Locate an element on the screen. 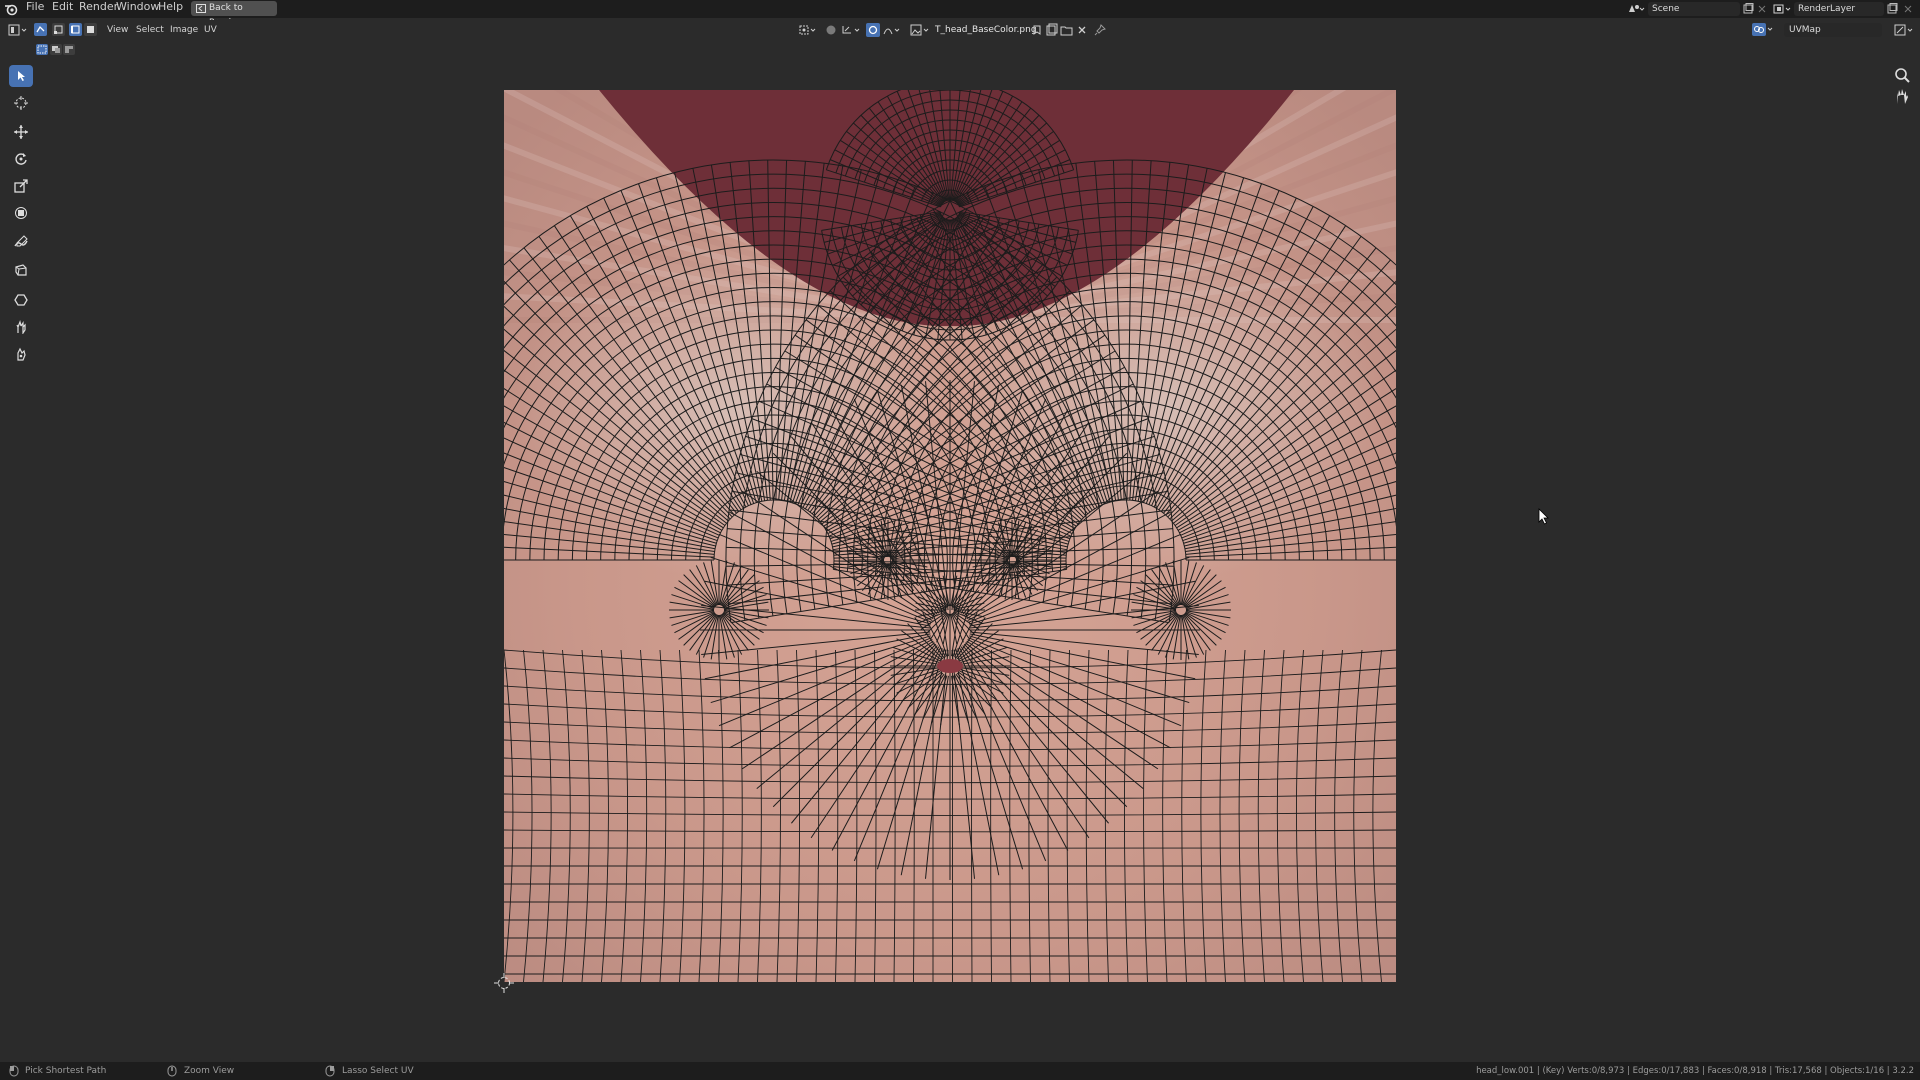 The height and width of the screenshot is (1080, 1920). status-pick-shortest-path: Pick Shortest Path is located at coordinates (66, 1071).